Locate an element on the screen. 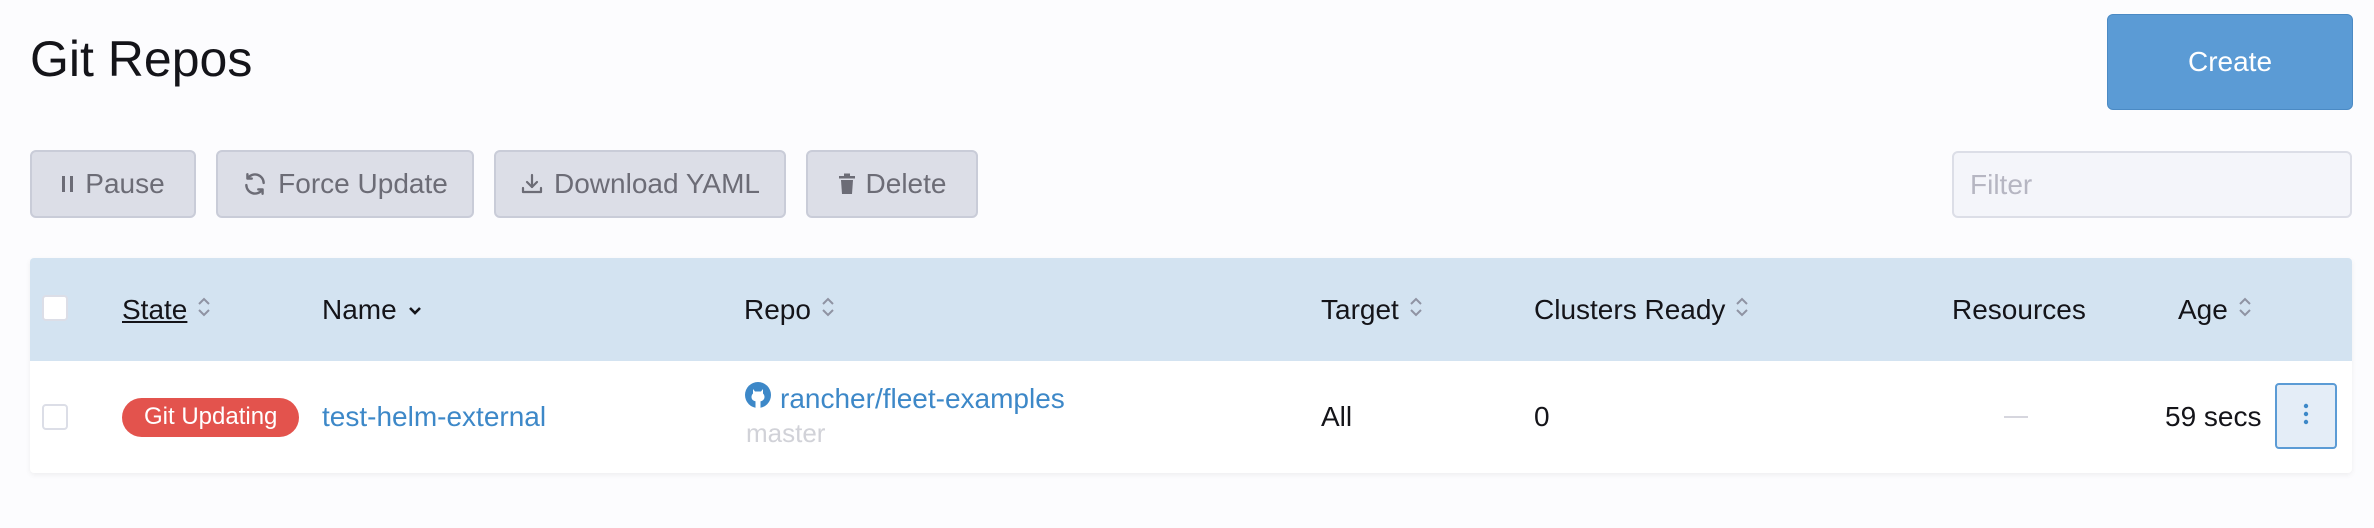 The image size is (2374, 528). pause-button: Pause is located at coordinates (113, 184).